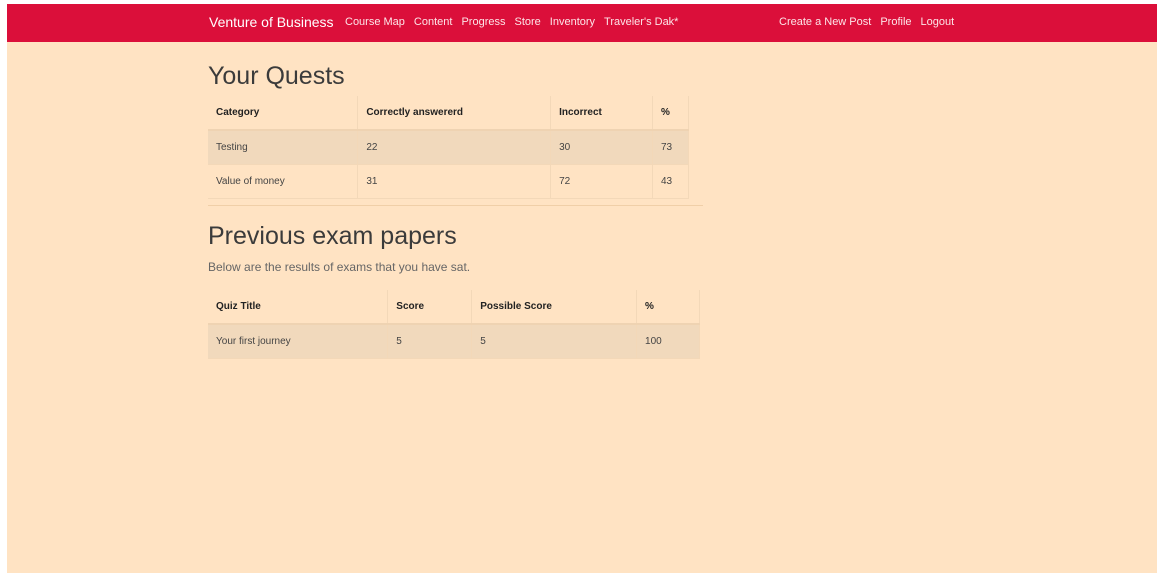  What do you see at coordinates (670, 113) in the screenshot?
I see `quests-col-percent: %` at bounding box center [670, 113].